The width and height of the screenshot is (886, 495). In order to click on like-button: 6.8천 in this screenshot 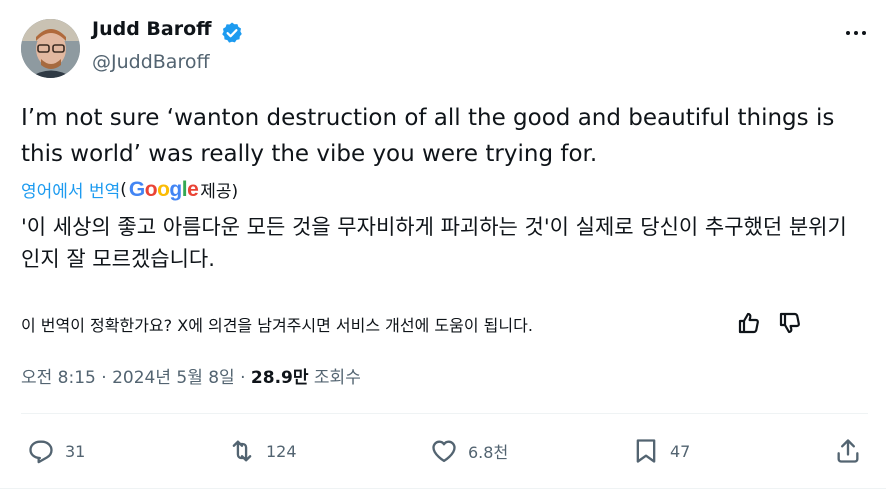, I will do `click(469, 451)`.